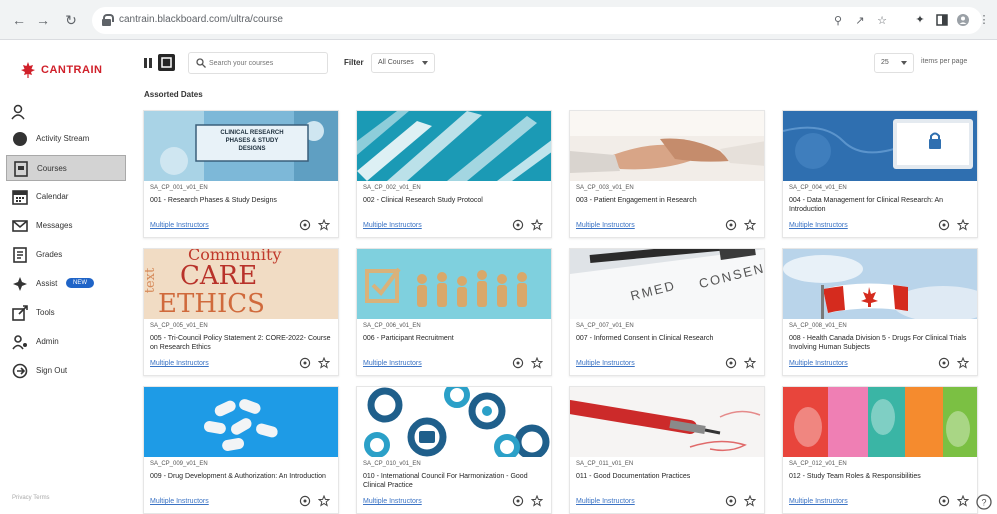 The height and width of the screenshot is (514, 997). Describe the element at coordinates (66, 342) in the screenshot. I see `sidebar-item-admin: Admin` at that location.